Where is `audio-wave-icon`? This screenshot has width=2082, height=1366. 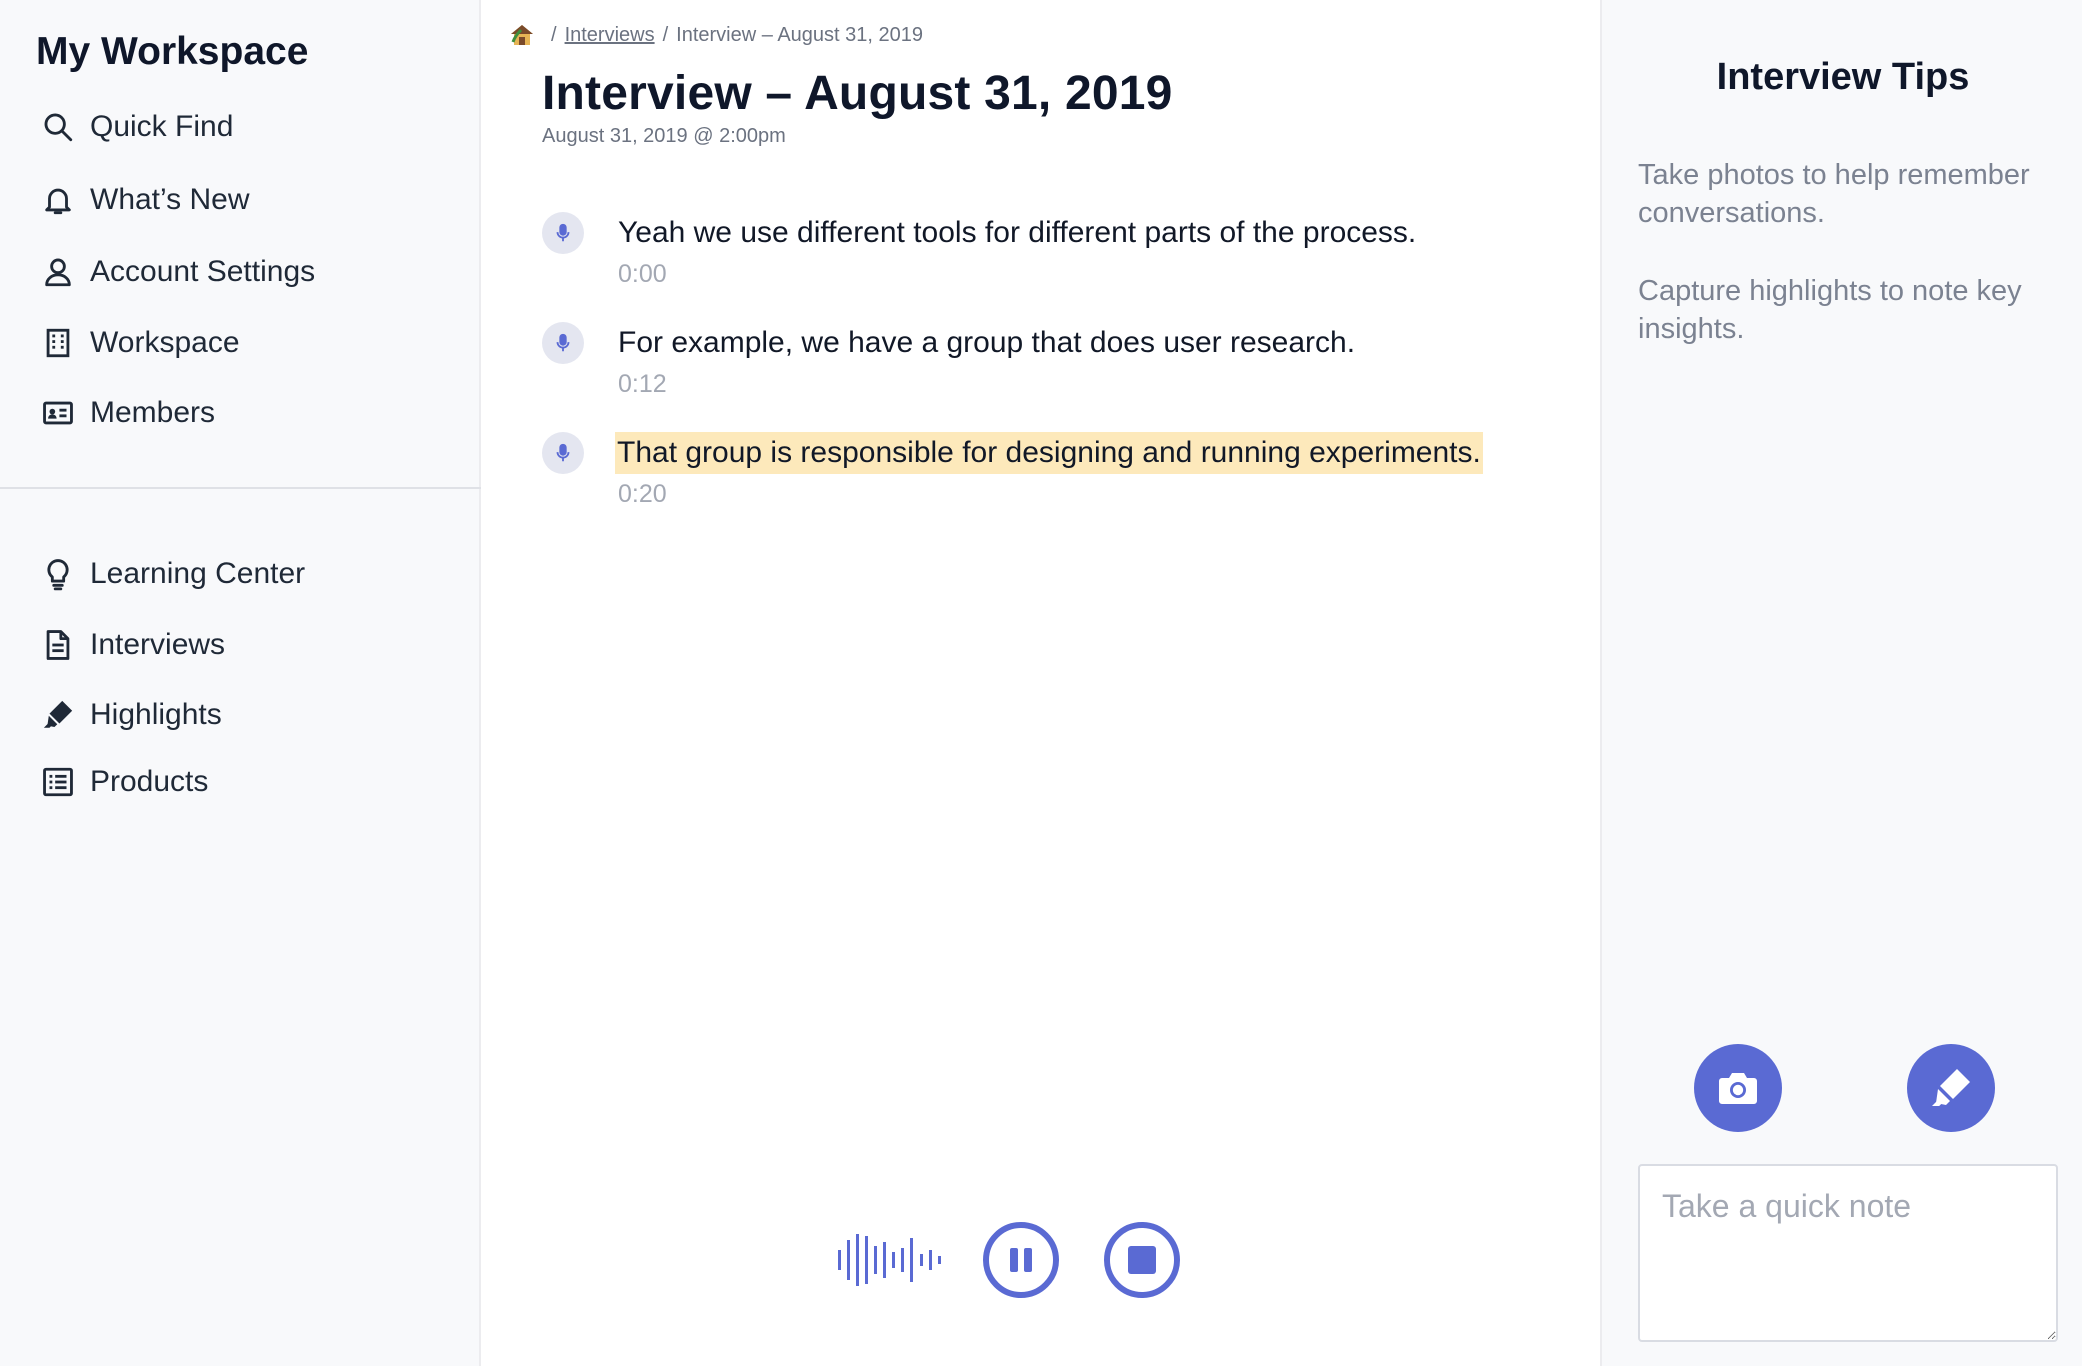 audio-wave-icon is located at coordinates (889, 1260).